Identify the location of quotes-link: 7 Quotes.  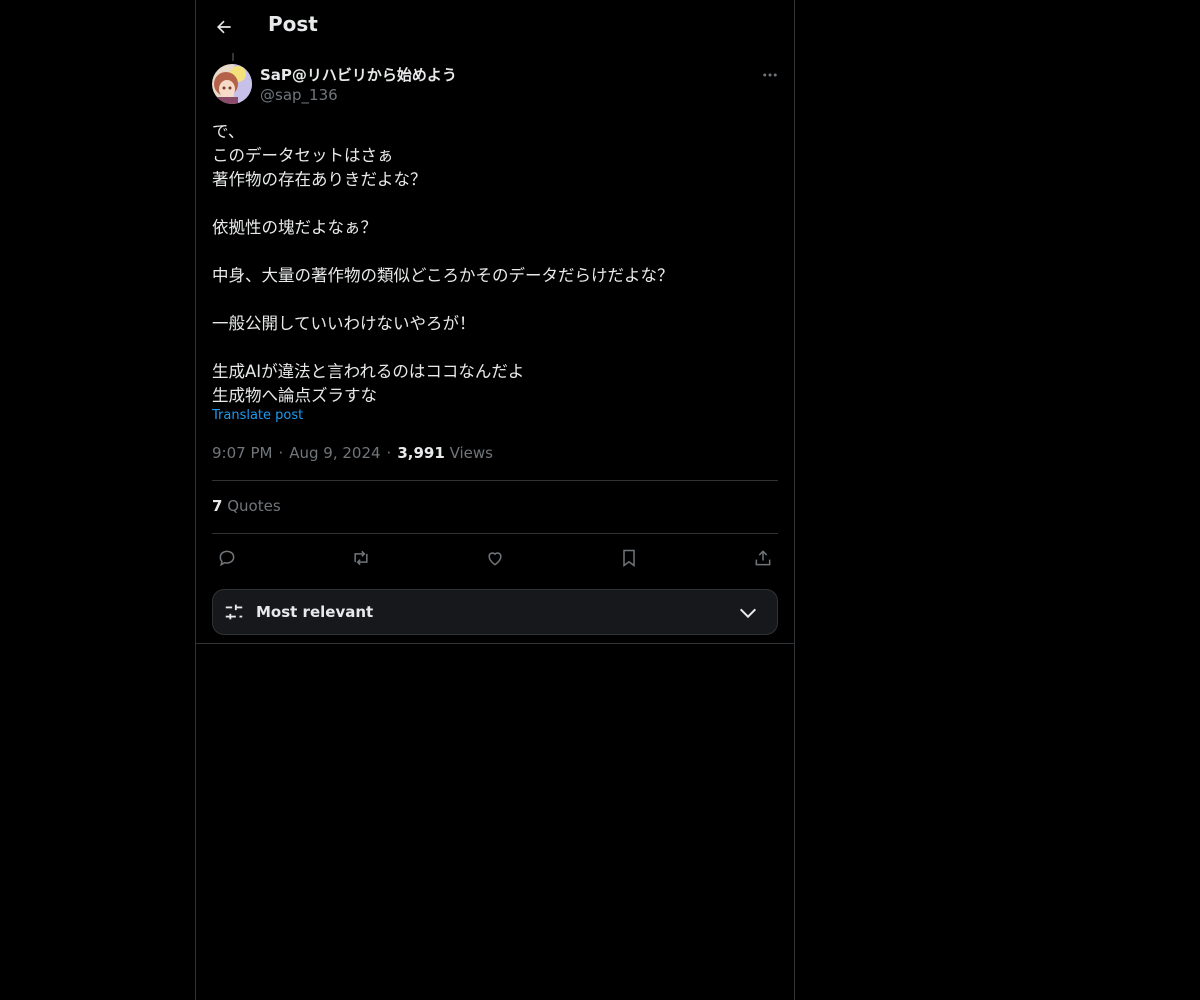
(246, 506).